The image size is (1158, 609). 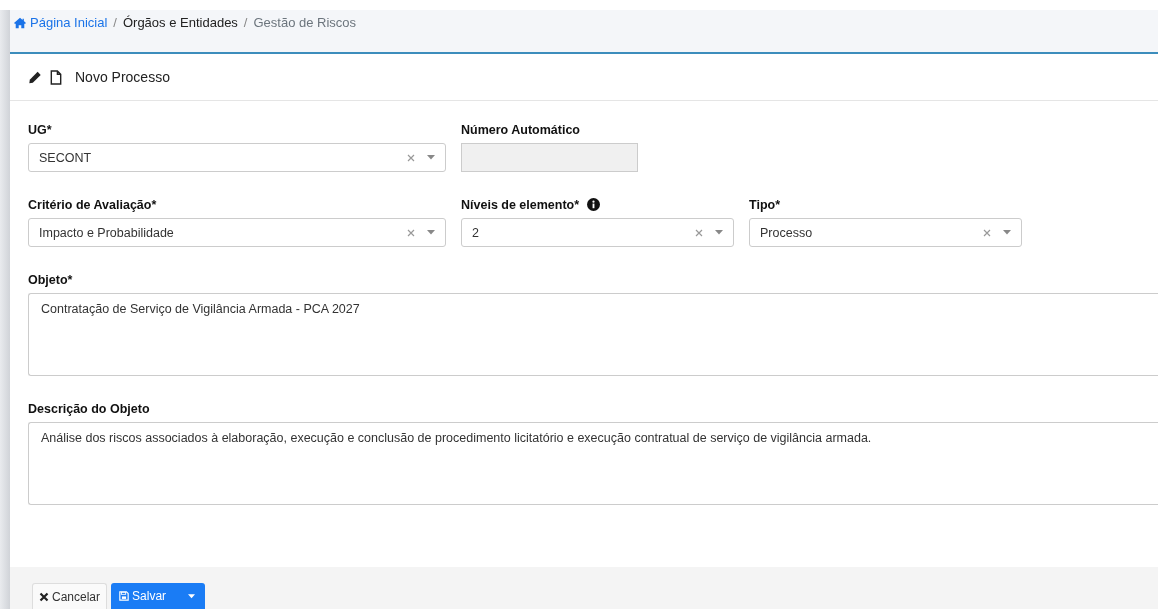 I want to click on text-area: Análise dos riscos associados à elaboração, execução e conclusão de procedimento licitatório e execução contratual de serviço de vigilância armada., so click(x=593, y=463).